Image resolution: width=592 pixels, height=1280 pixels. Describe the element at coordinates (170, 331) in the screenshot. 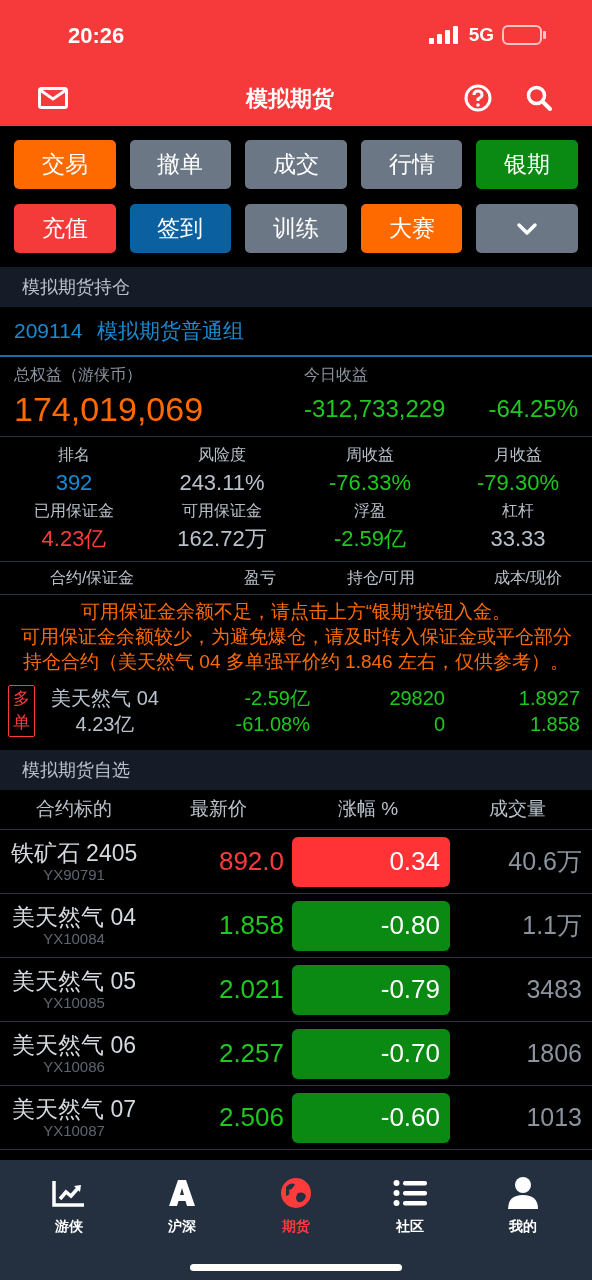

I see `account-group: 模拟期货普通组` at that location.